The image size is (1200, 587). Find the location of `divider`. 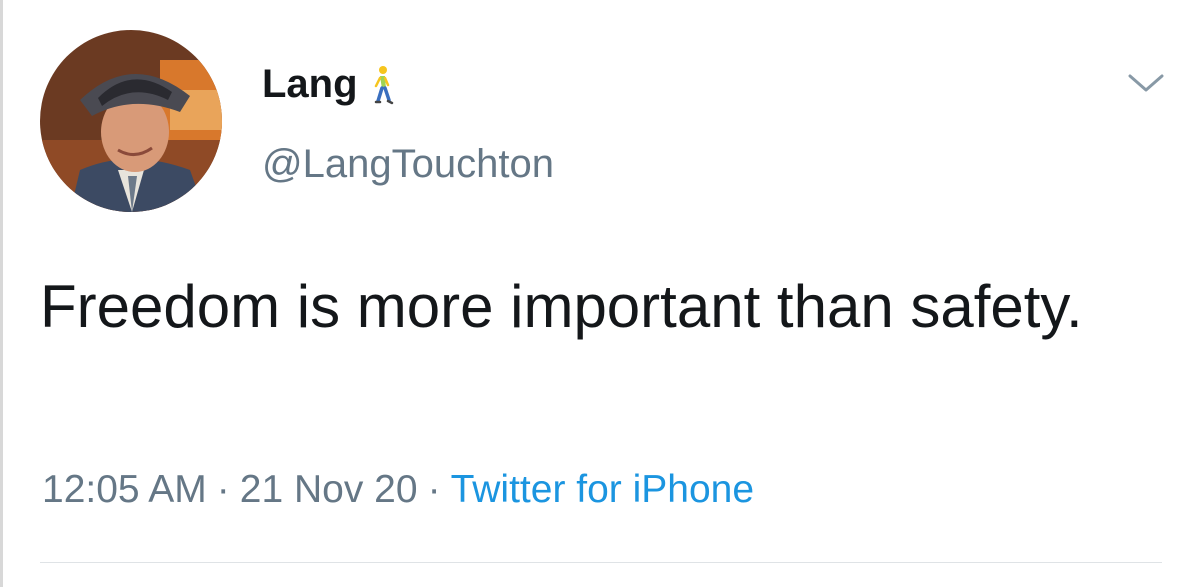

divider is located at coordinates (601, 562).